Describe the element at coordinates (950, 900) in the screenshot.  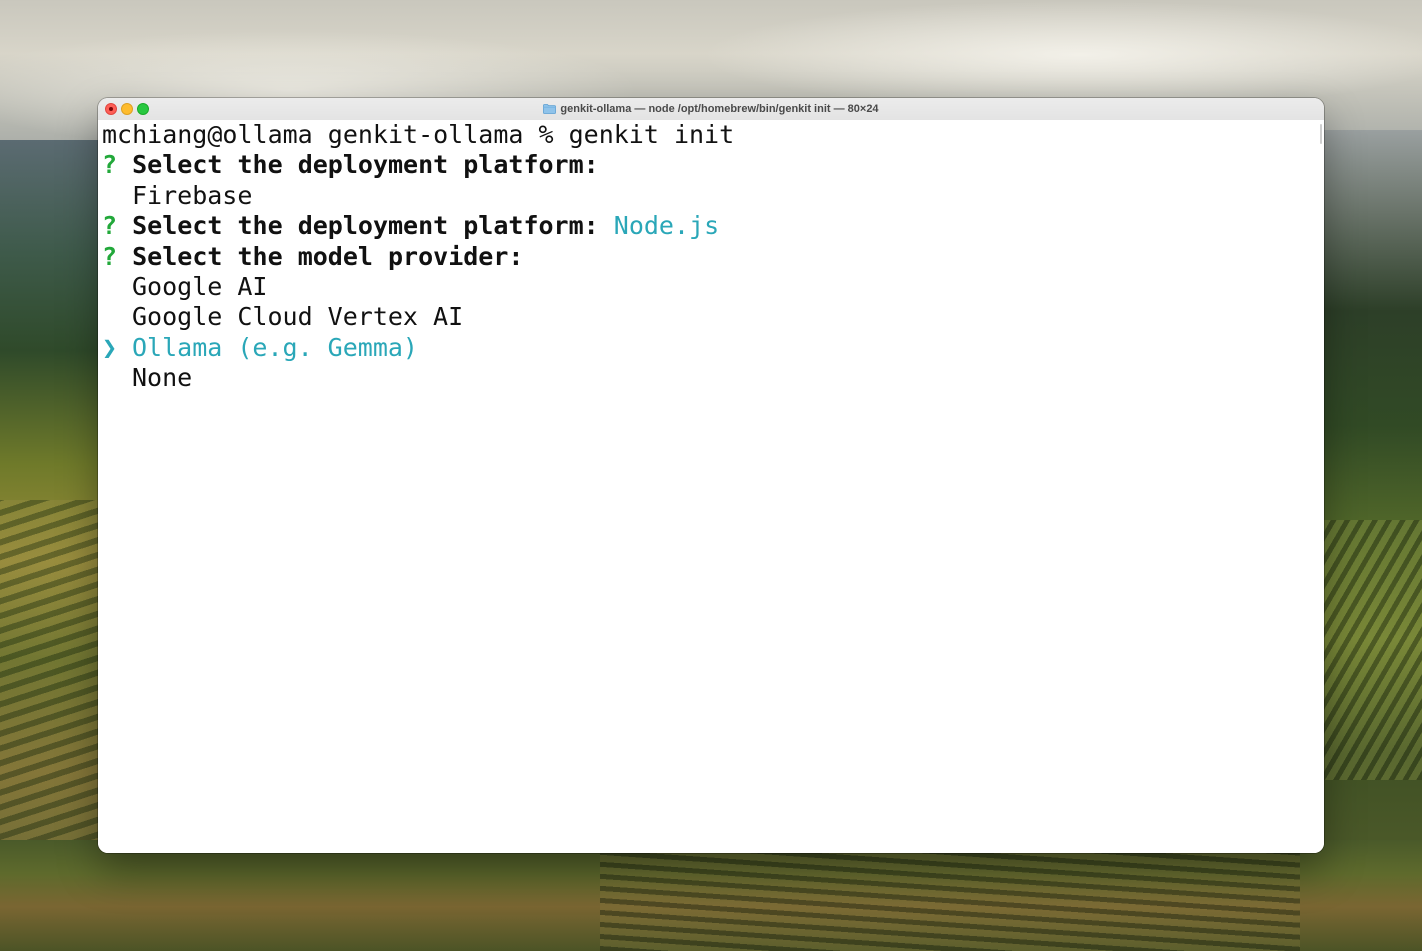
I see `wallpaper-vineyard-bottom` at that location.